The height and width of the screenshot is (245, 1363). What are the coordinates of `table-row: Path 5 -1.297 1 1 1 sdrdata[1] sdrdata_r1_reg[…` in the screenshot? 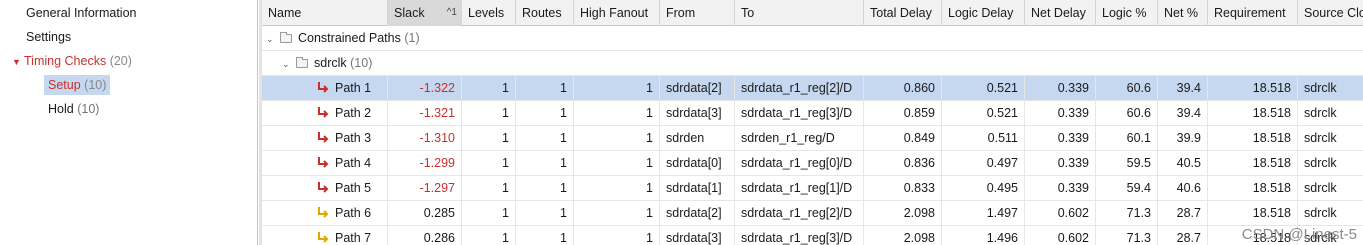 It's located at (812, 188).